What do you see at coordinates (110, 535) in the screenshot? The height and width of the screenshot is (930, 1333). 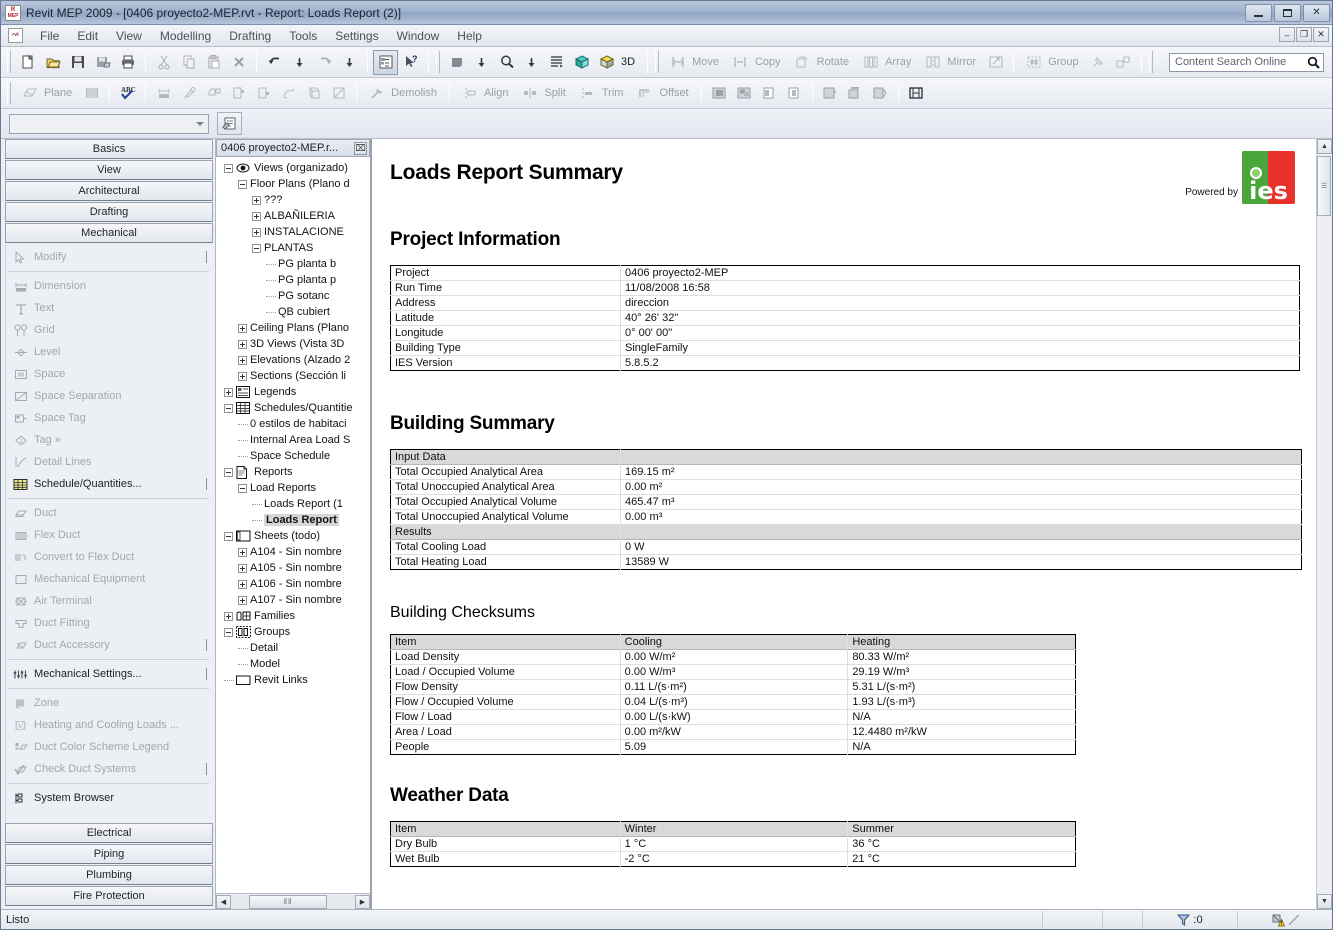 I see `design-tool-flex-duct: Flex Duct` at bounding box center [110, 535].